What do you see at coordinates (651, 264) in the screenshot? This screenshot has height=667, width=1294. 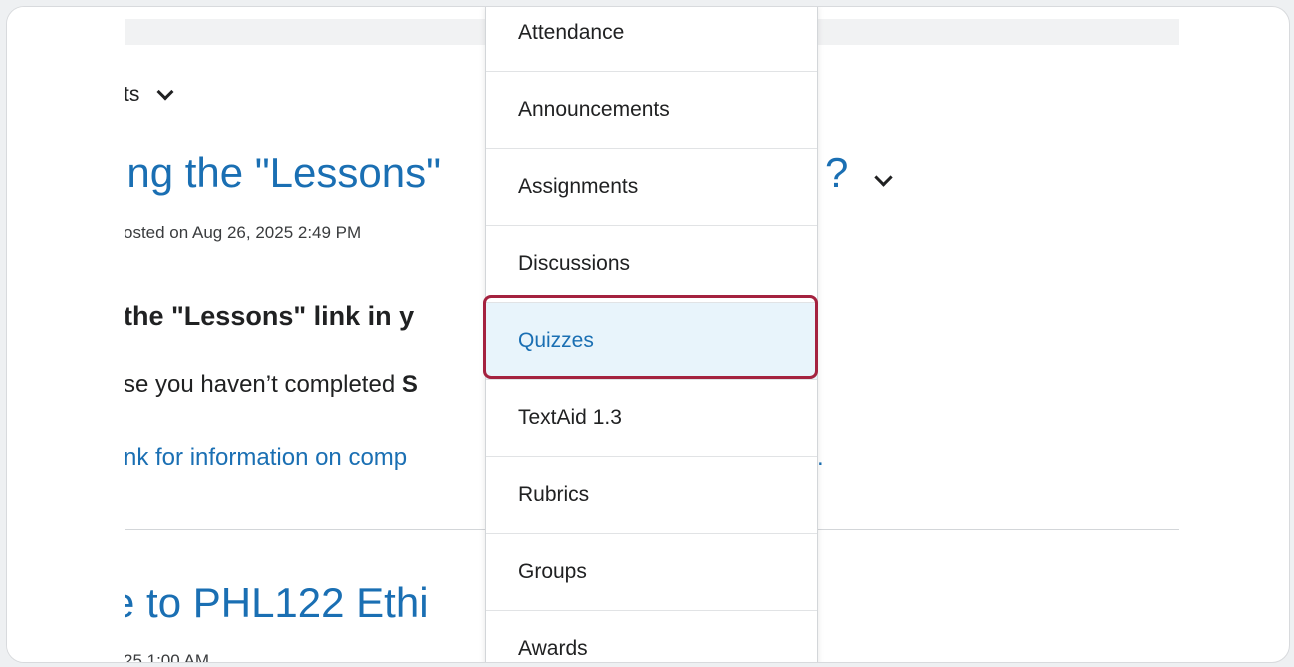 I see `menu-item-discussions: Discussions` at bounding box center [651, 264].